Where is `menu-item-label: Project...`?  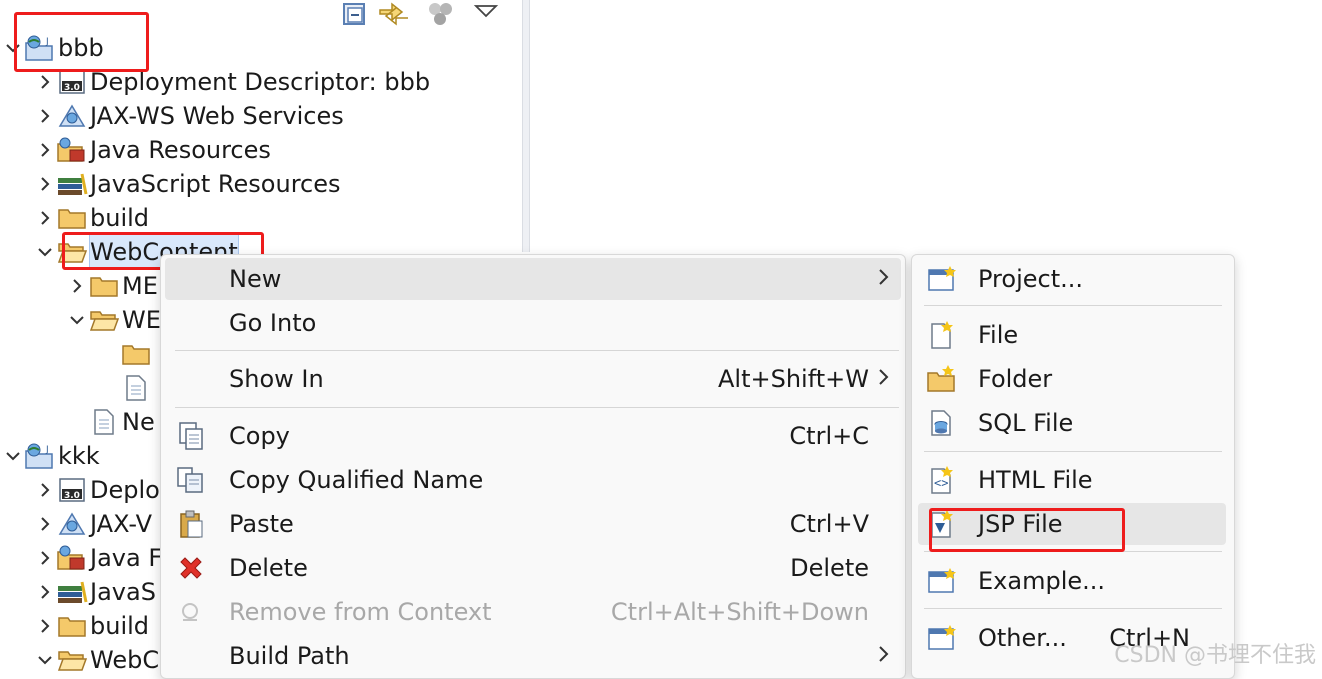
menu-item-label: Project... is located at coordinates (1030, 279).